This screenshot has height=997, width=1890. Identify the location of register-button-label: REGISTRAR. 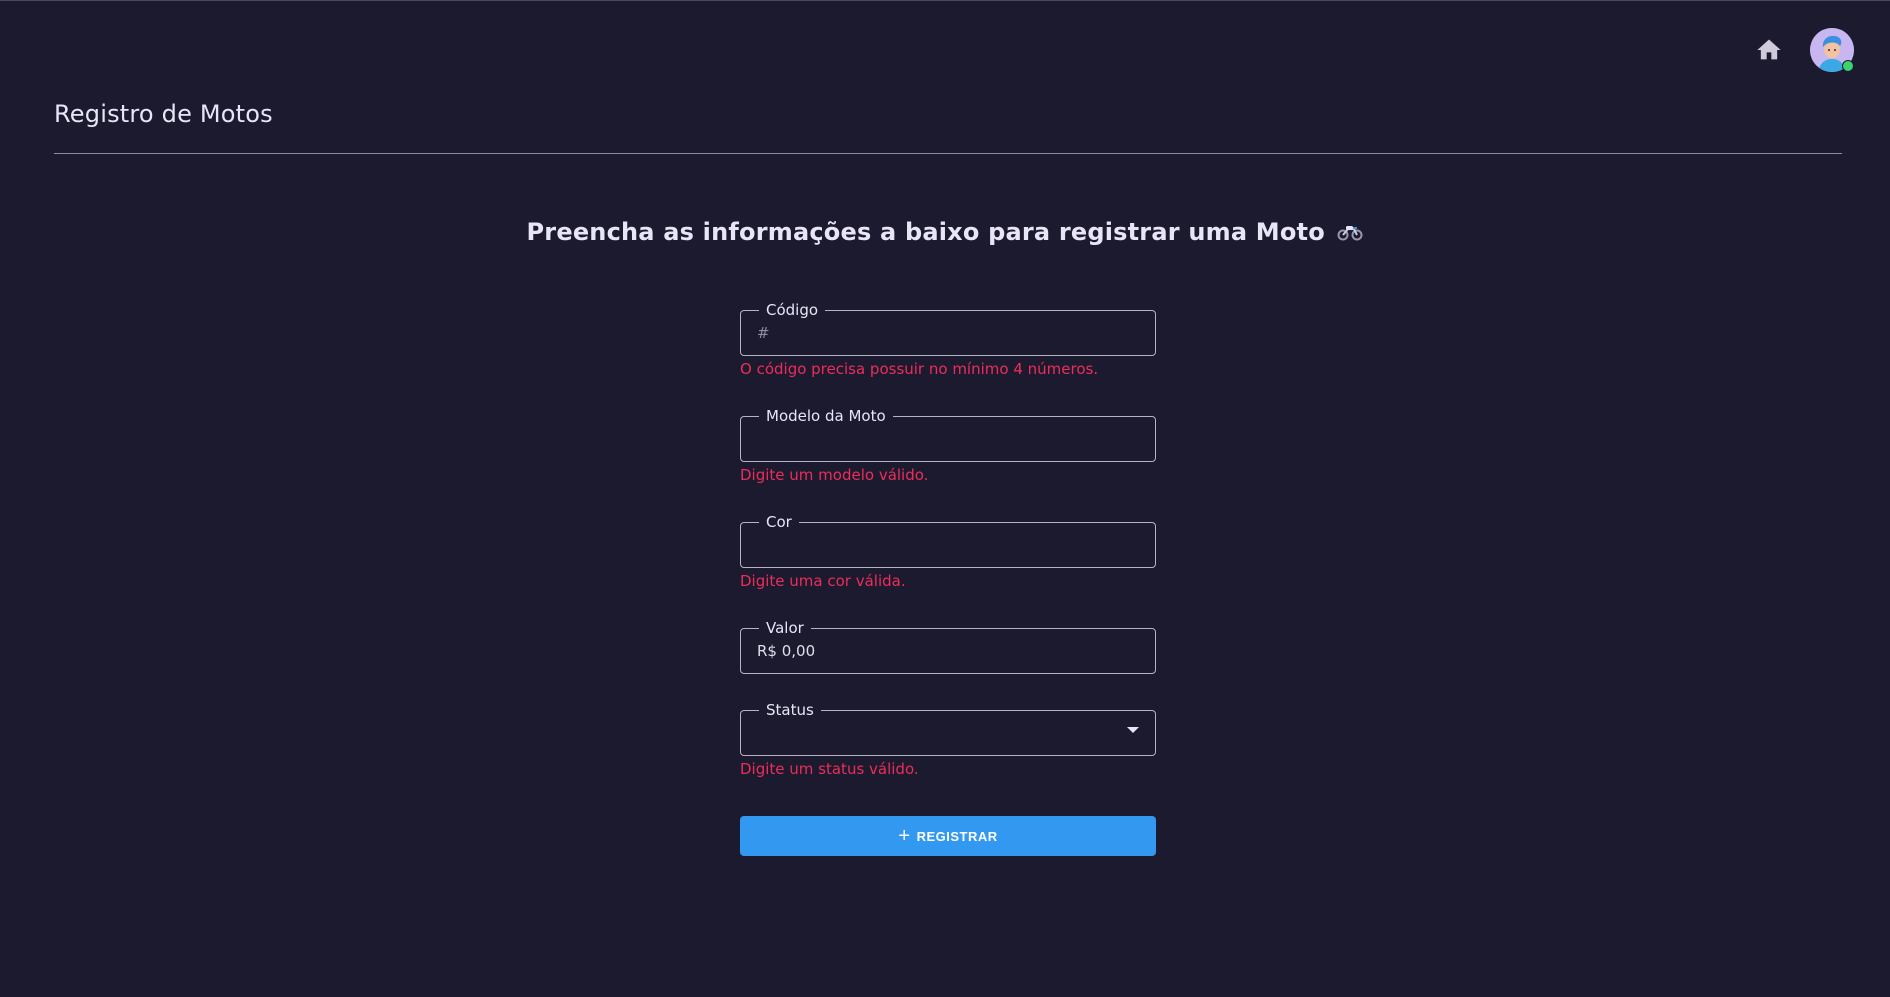
(957, 836).